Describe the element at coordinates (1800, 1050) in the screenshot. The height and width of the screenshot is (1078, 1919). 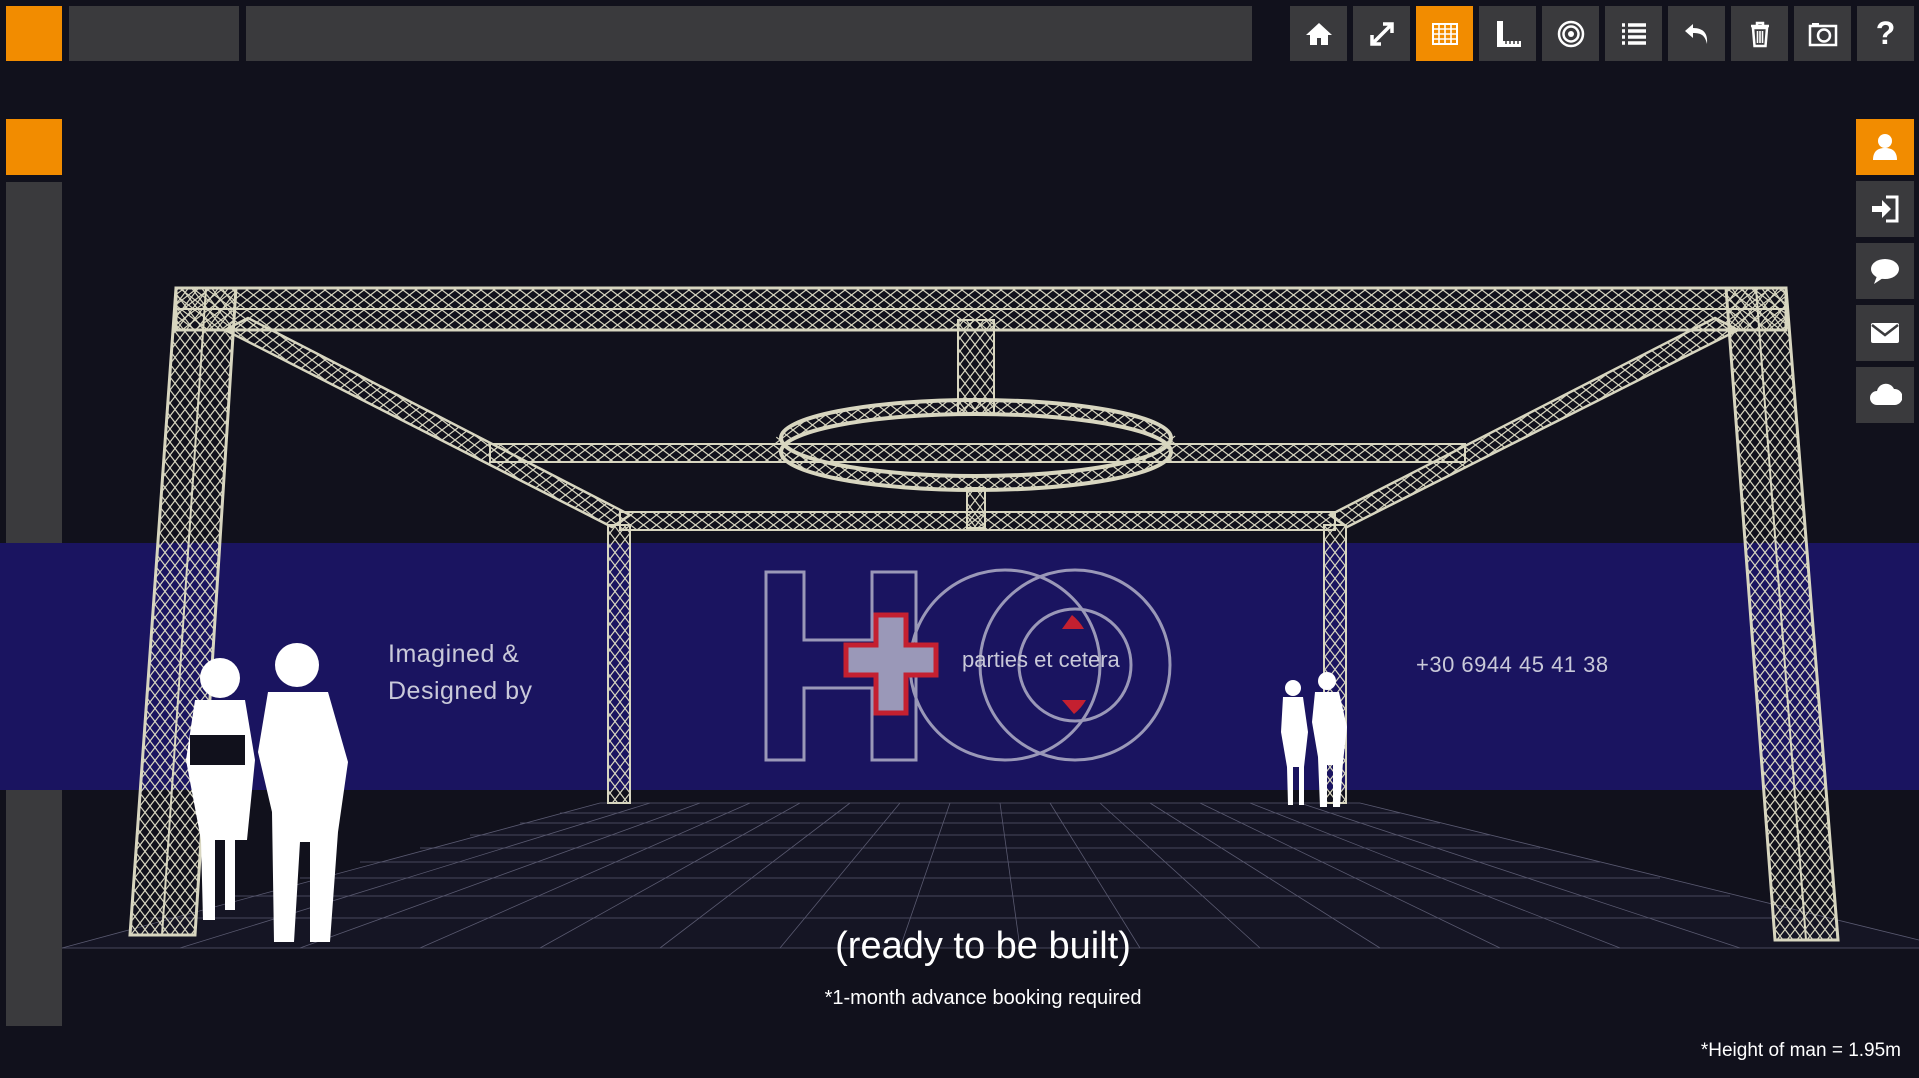
I see `height-note: *Height of man = 1.95m` at that location.